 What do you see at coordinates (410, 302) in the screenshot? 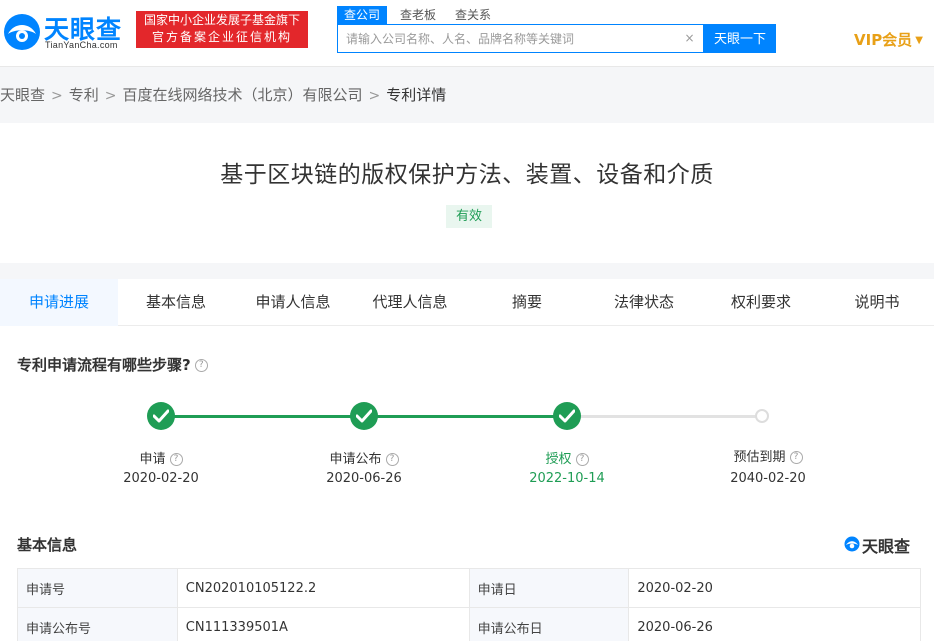
I see `tab-agent: 代理人信息` at bounding box center [410, 302].